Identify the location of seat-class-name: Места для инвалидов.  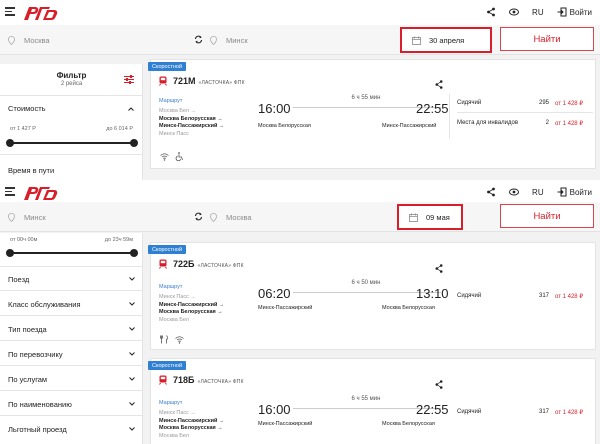
(488, 123).